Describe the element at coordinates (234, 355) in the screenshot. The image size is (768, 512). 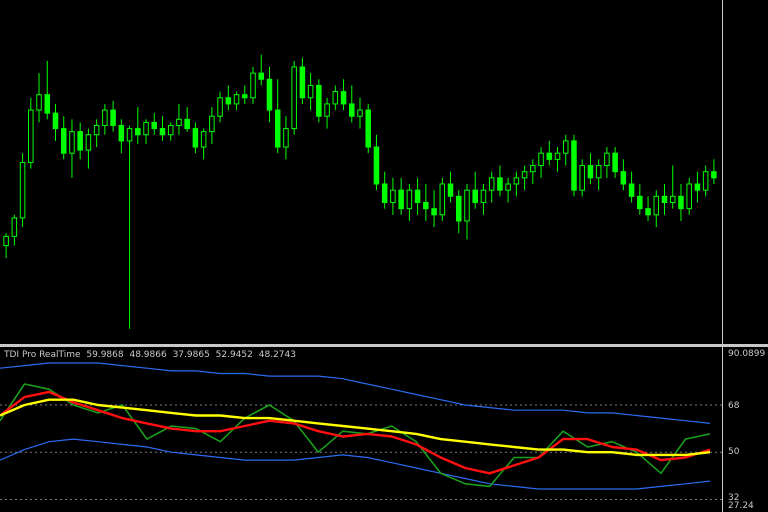
I see `indicator-value-4: 52.9452` at that location.